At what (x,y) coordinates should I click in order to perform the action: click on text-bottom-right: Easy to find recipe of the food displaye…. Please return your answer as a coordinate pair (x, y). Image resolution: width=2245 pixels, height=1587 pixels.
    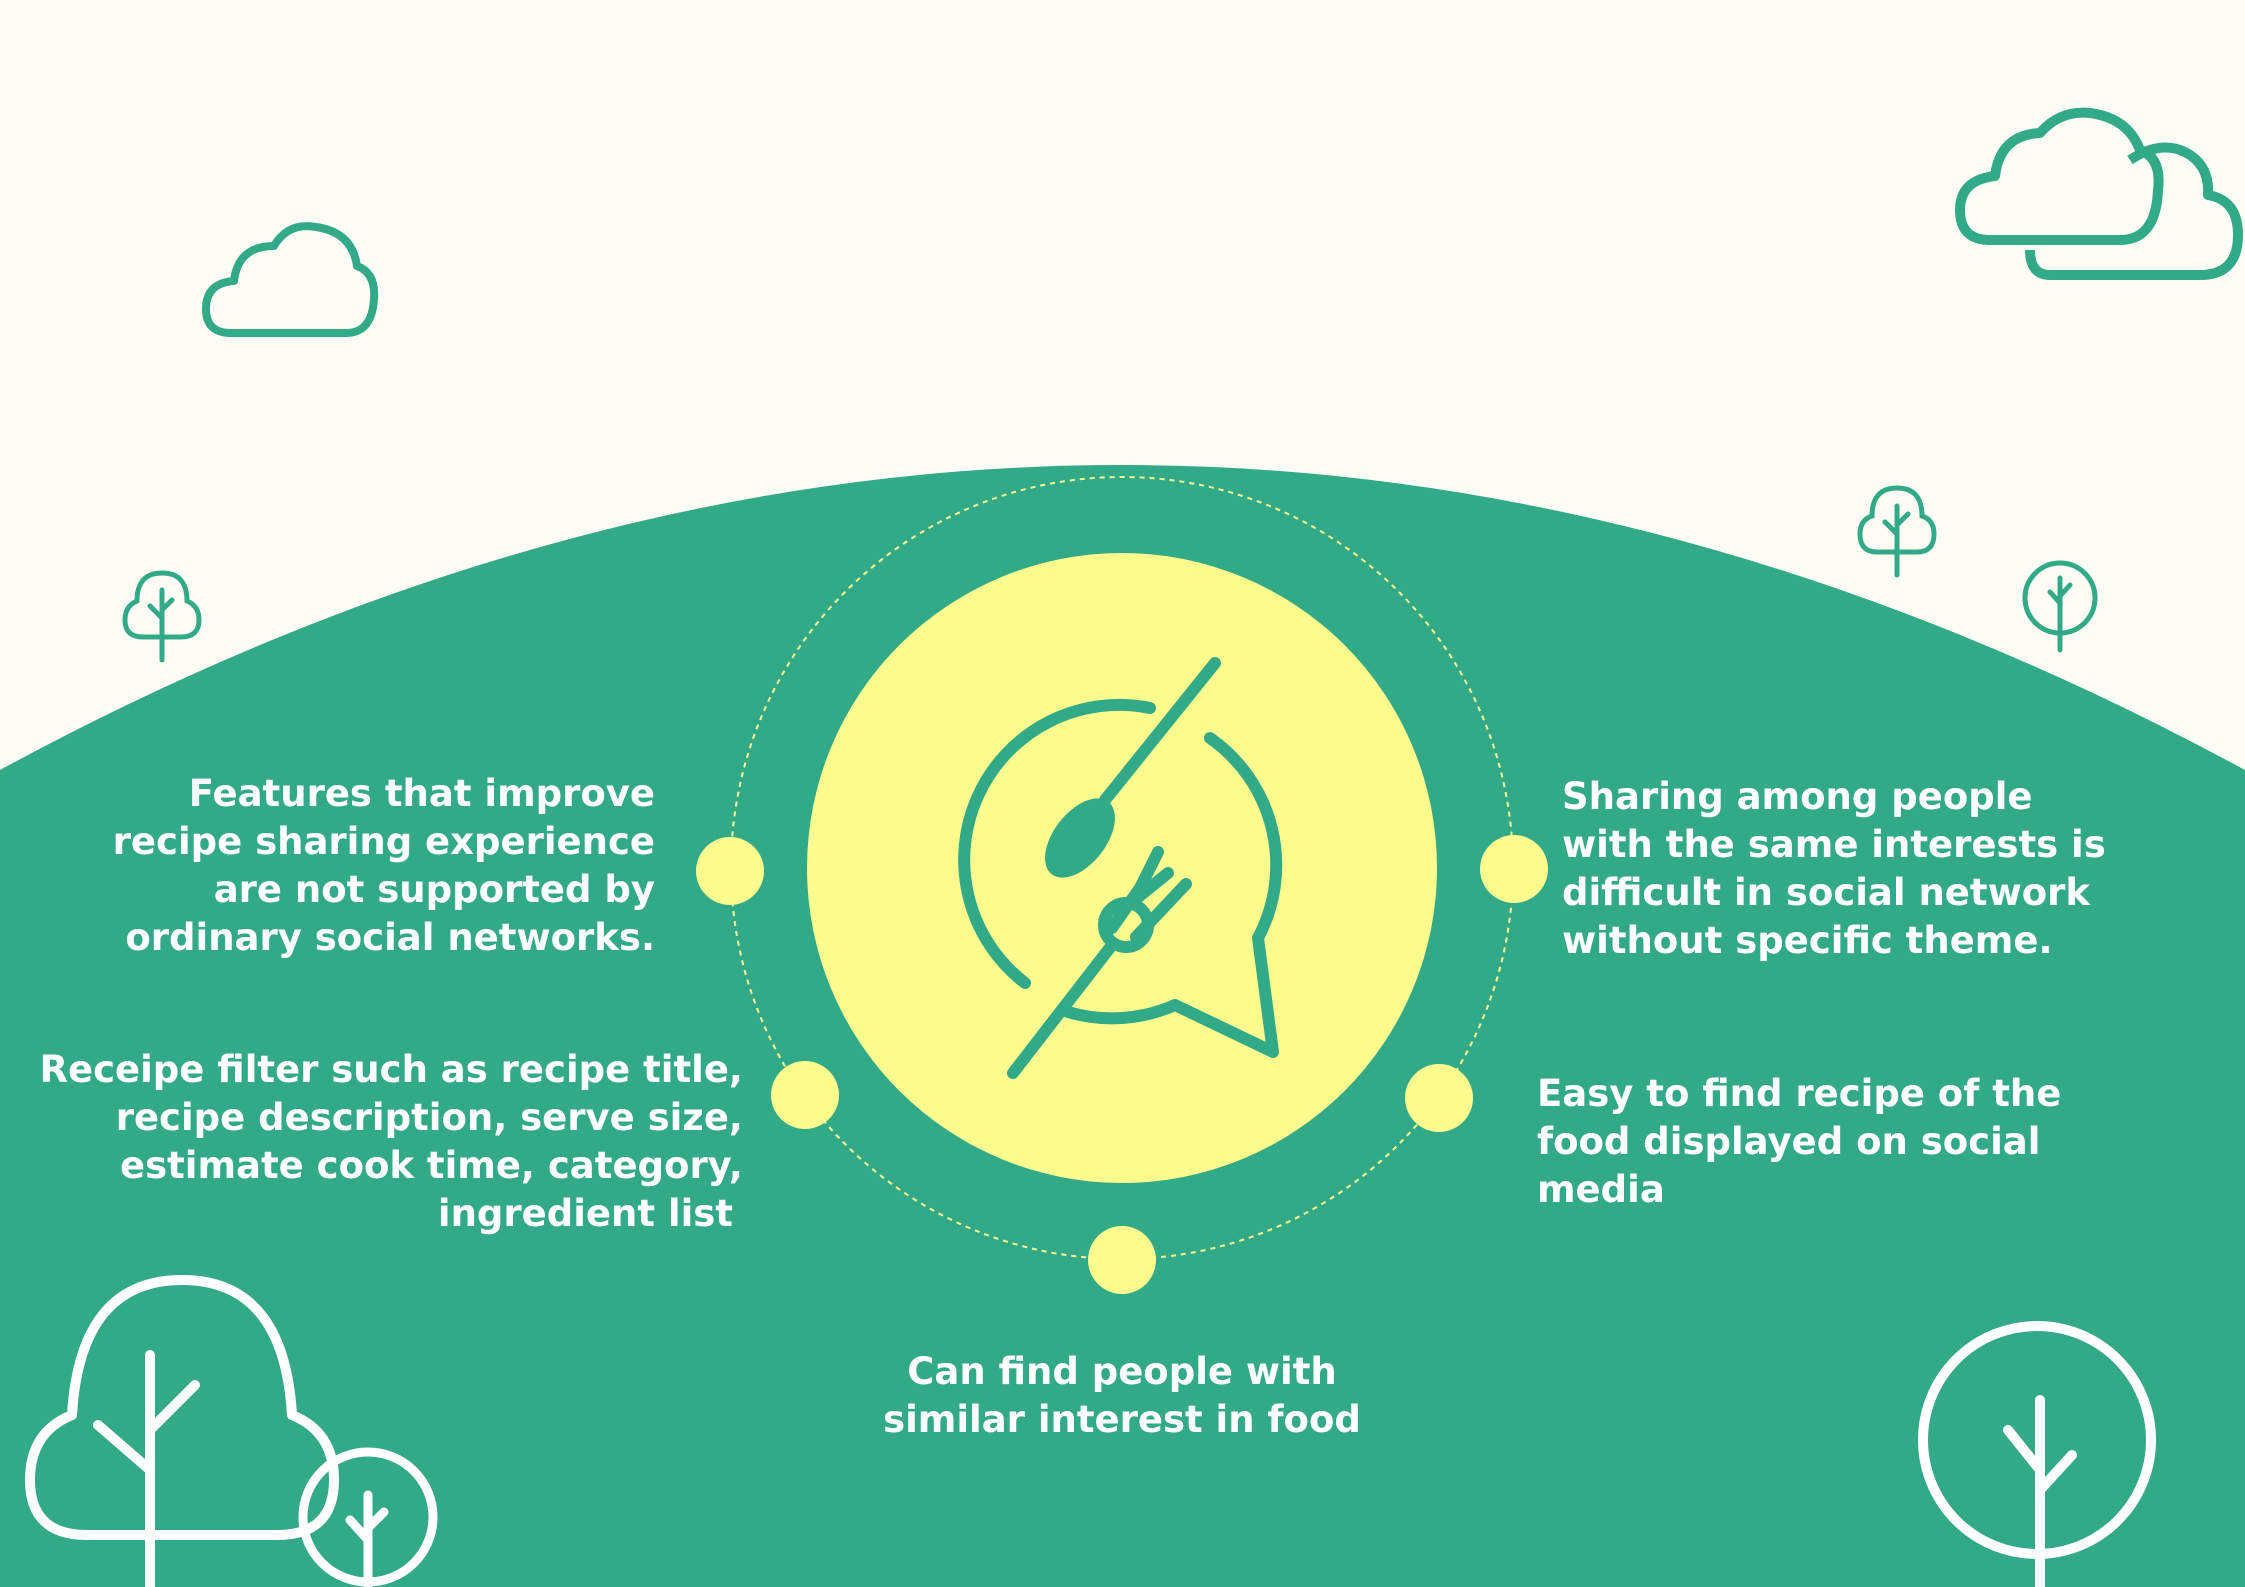
    Looking at the image, I should click on (1799, 1142).